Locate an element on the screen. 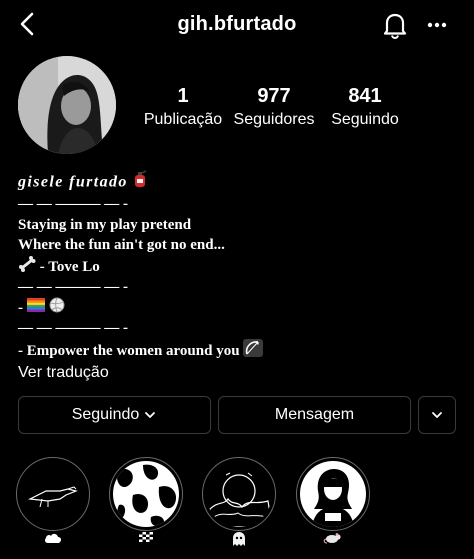 This screenshot has height=559, width=474. following-button: Seguindo is located at coordinates (114, 415).